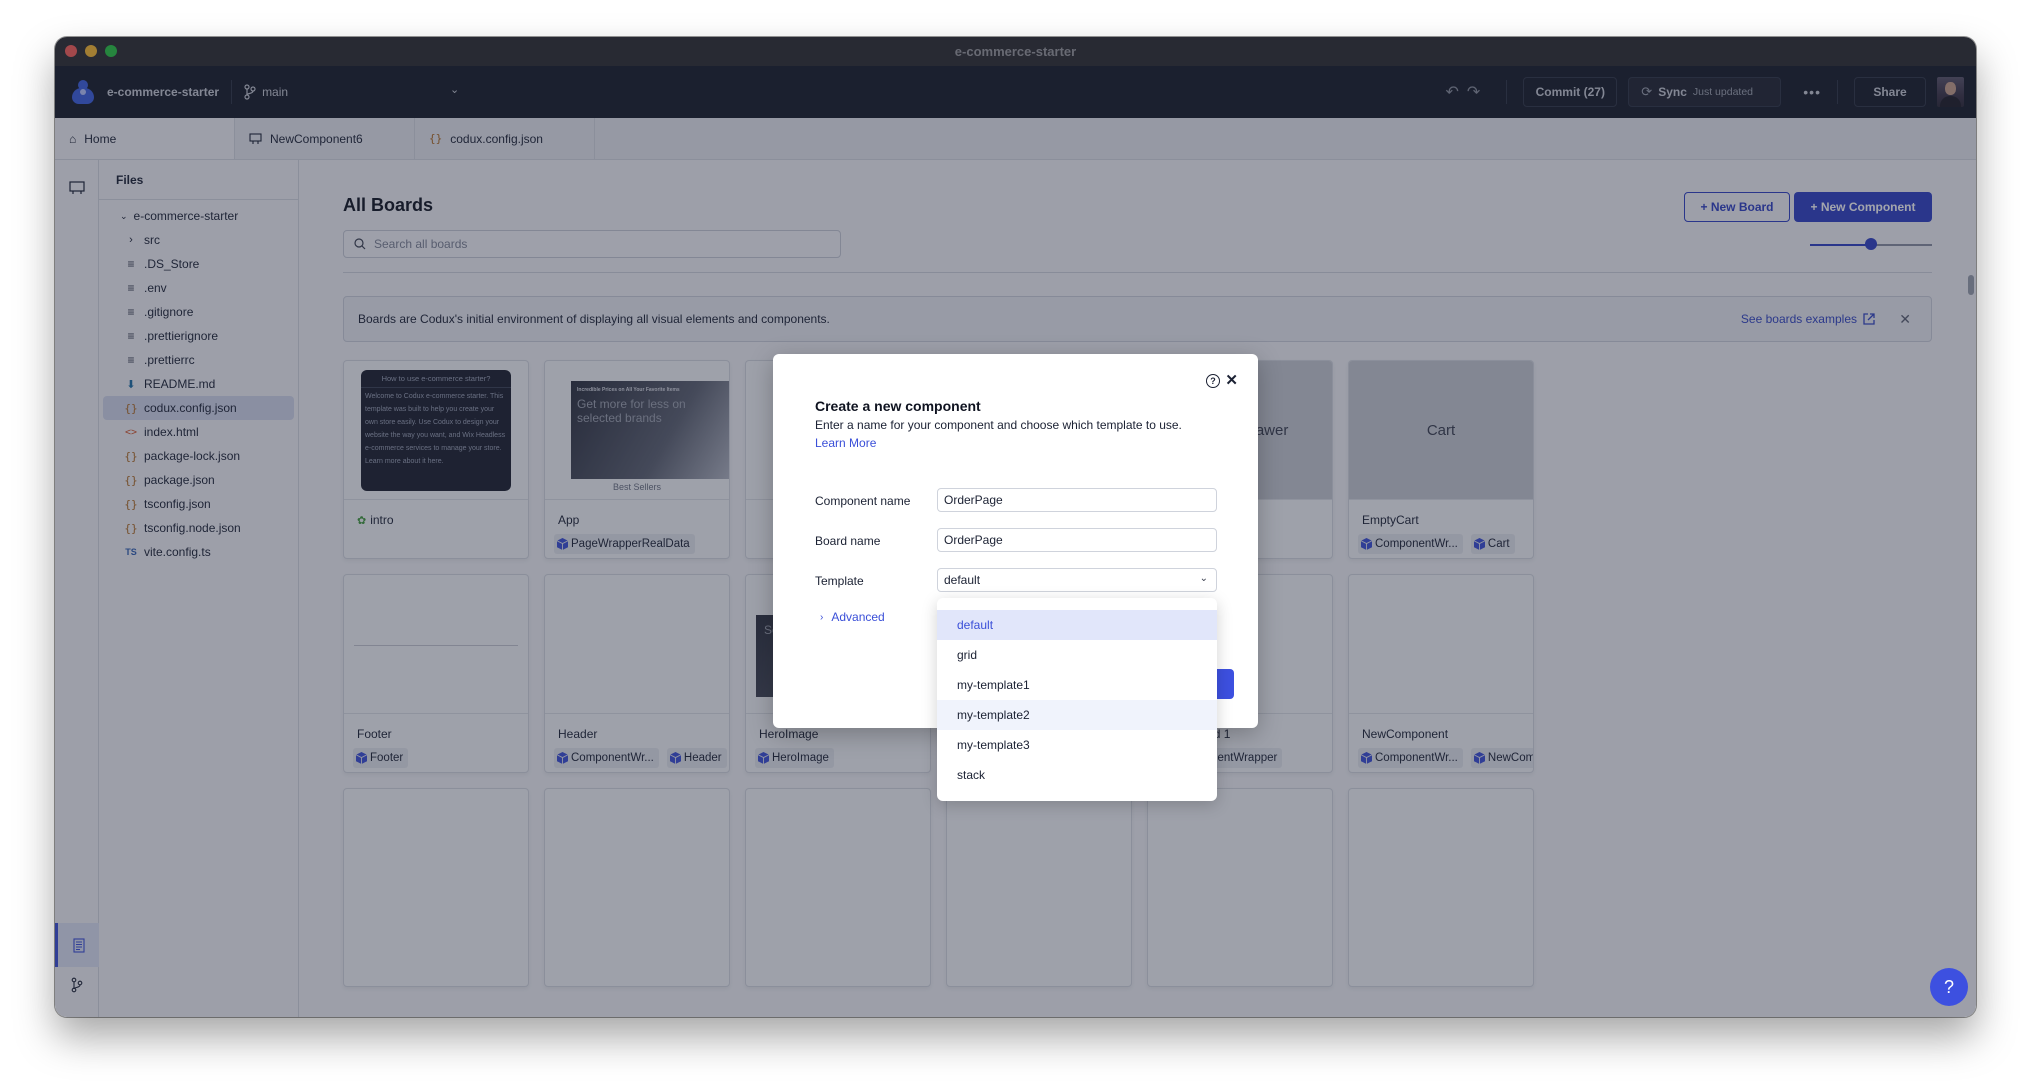 The width and height of the screenshot is (2032, 1091). What do you see at coordinates (1077, 775) in the screenshot?
I see `template-option: stack` at bounding box center [1077, 775].